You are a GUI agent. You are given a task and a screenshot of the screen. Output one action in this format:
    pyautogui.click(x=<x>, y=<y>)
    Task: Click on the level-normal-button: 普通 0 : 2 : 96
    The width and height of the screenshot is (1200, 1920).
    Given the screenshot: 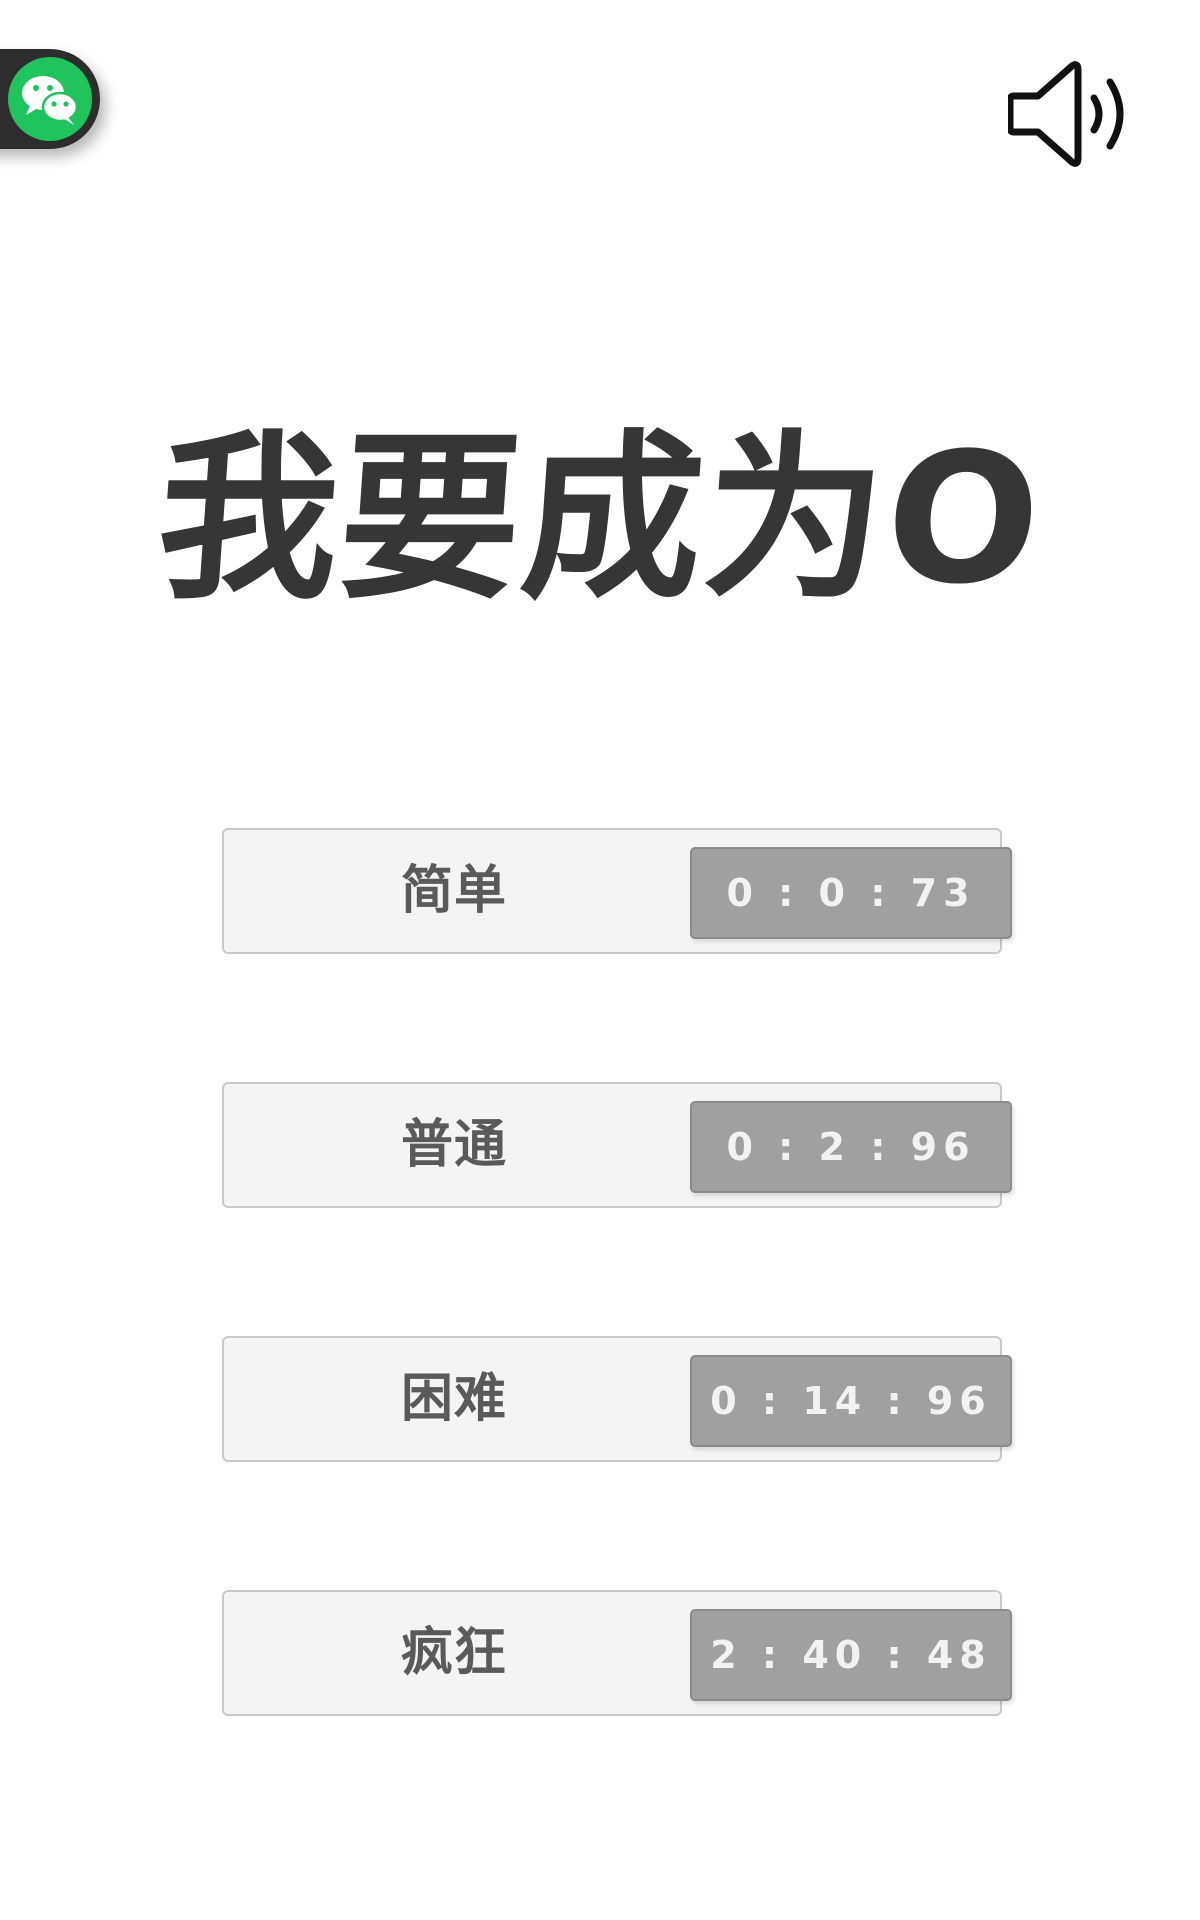 What is the action you would take?
    pyautogui.click(x=617, y=1145)
    